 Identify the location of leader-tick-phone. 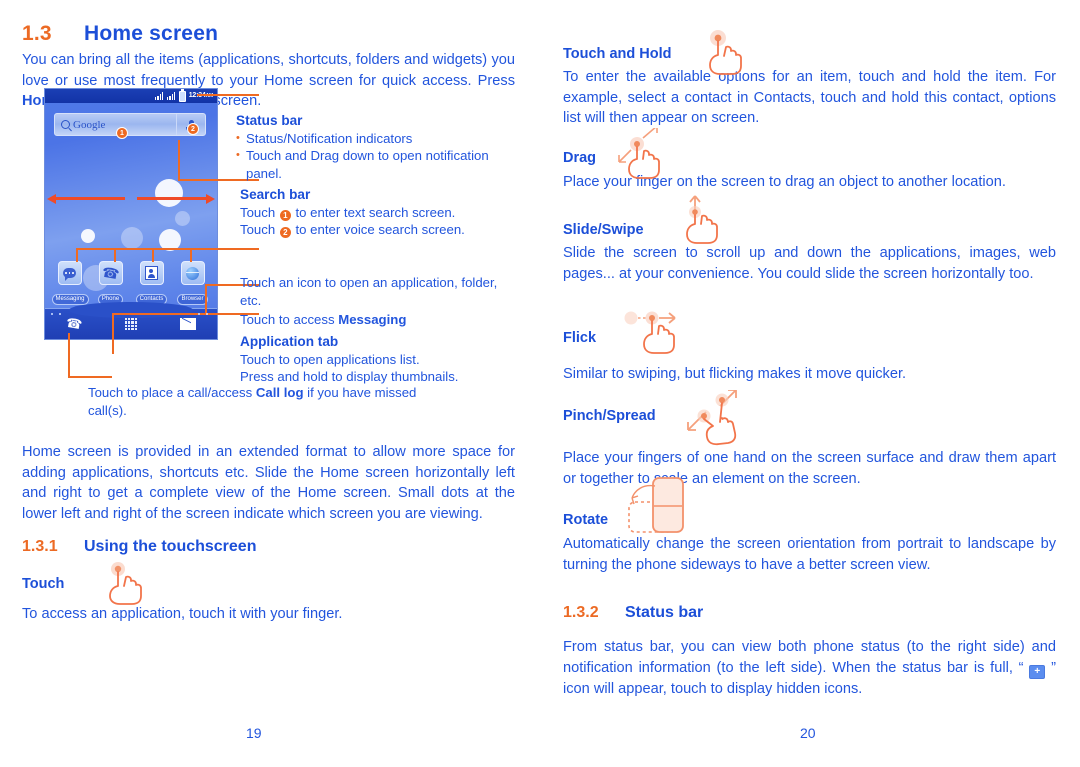
(115, 255).